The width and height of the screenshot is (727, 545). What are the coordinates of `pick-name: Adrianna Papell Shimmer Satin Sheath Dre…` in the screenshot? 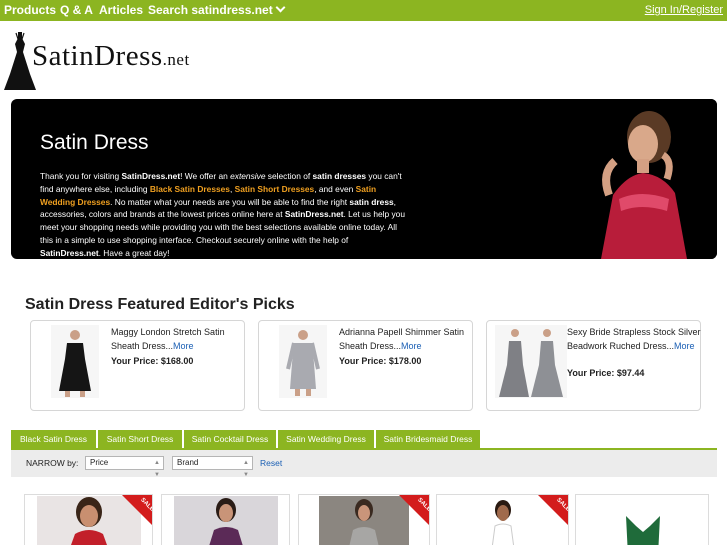 It's located at (403, 339).